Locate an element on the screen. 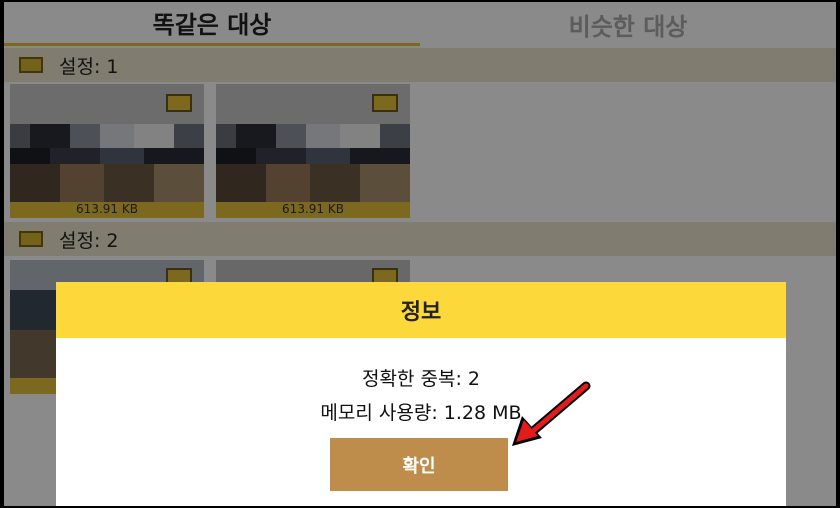 Image resolution: width=840 pixels, height=508 pixels. ok-button: 확인 is located at coordinates (419, 464).